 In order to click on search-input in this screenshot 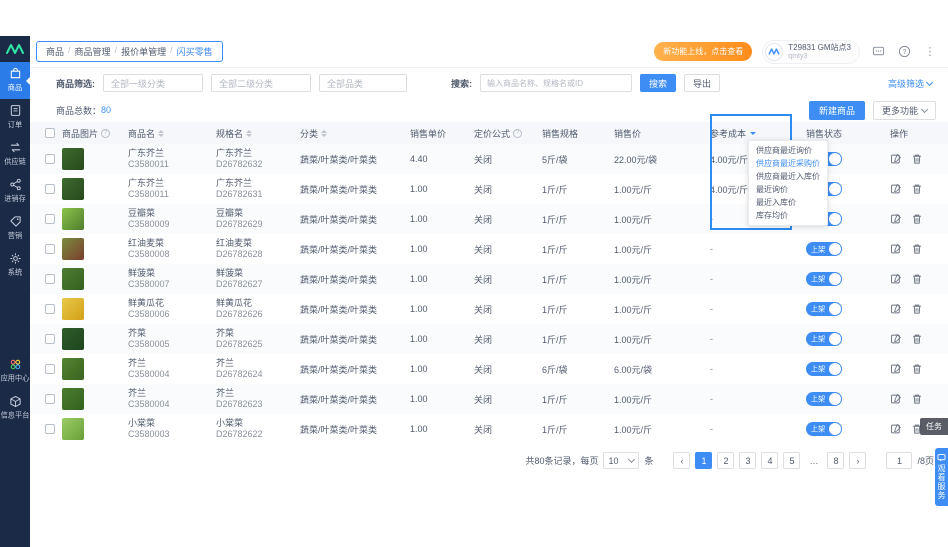, I will do `click(556, 83)`.